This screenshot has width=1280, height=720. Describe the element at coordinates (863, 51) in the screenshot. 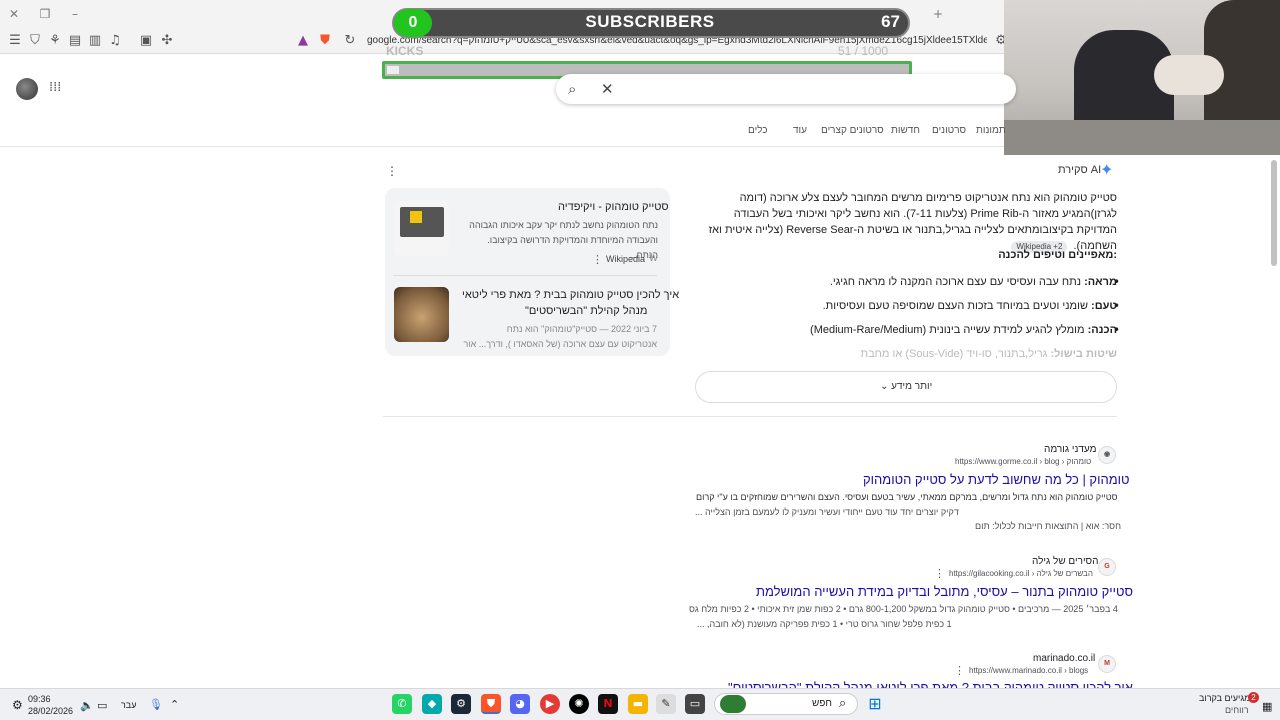

I see `kicks-count: 51 / 1000` at that location.